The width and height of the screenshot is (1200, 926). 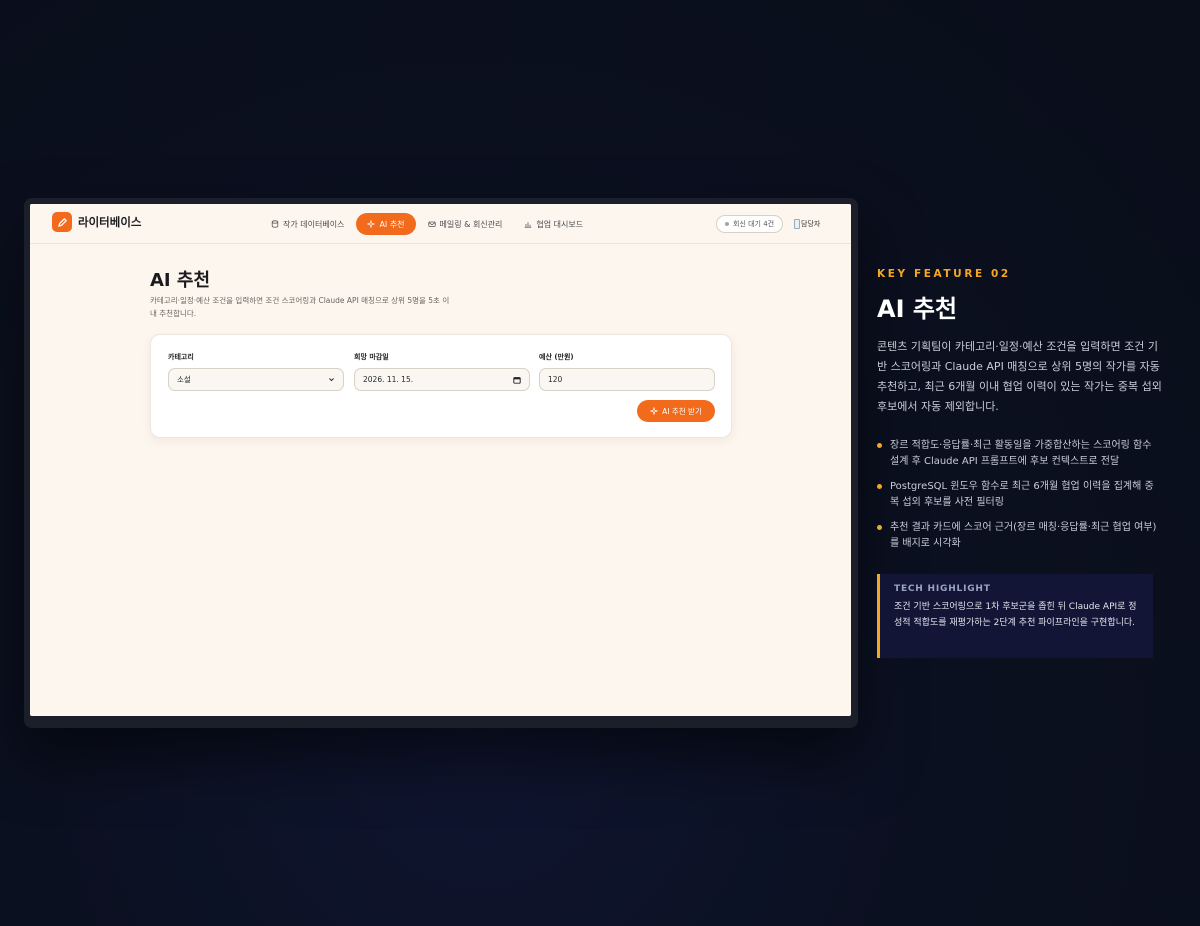 I want to click on budget-field: 예산 (만원) 120, so click(x=627, y=371).